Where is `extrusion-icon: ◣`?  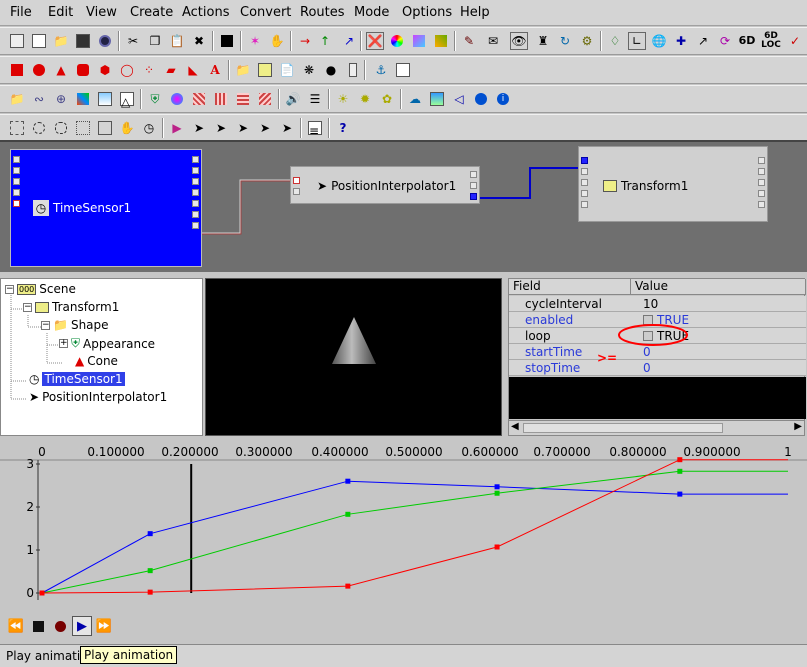
extrusion-icon: ◣ is located at coordinates (193, 70).